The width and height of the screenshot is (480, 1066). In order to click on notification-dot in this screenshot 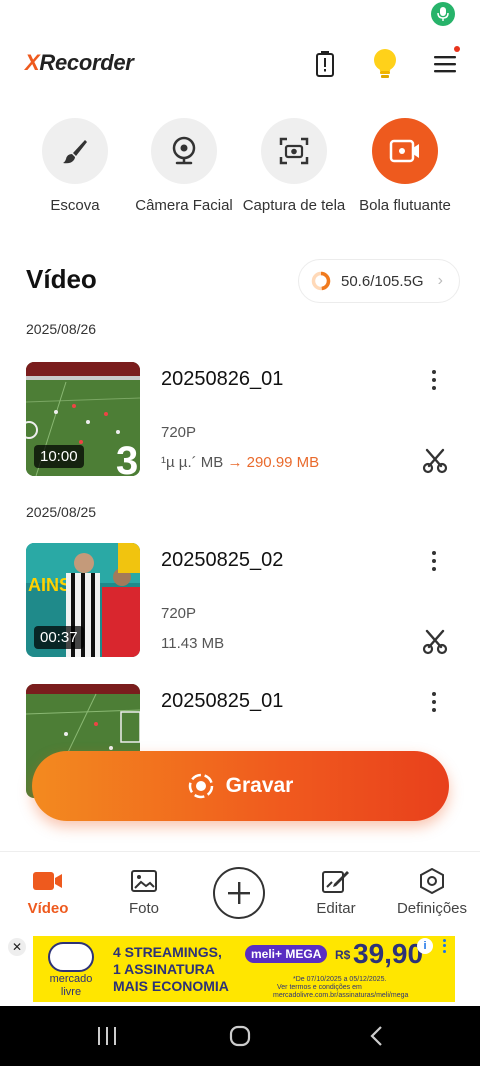, I will do `click(457, 49)`.